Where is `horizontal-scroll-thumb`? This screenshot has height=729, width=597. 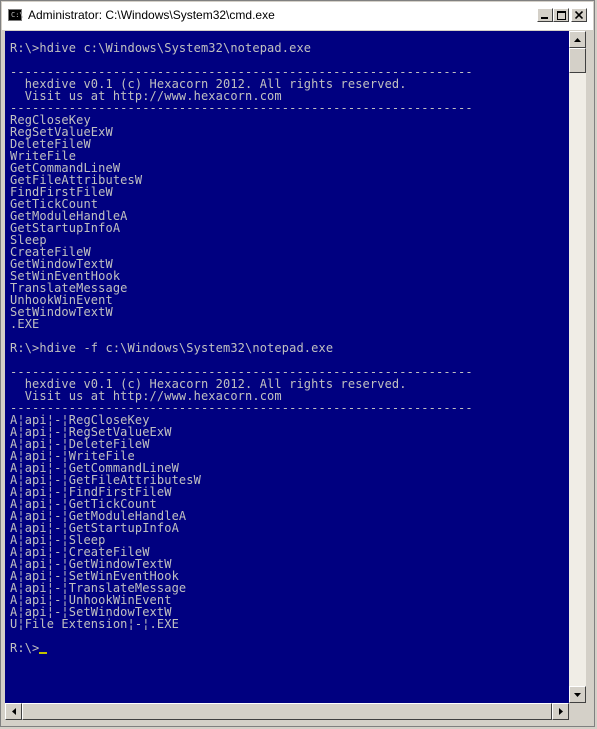
horizontal-scroll-thumb is located at coordinates (287, 711).